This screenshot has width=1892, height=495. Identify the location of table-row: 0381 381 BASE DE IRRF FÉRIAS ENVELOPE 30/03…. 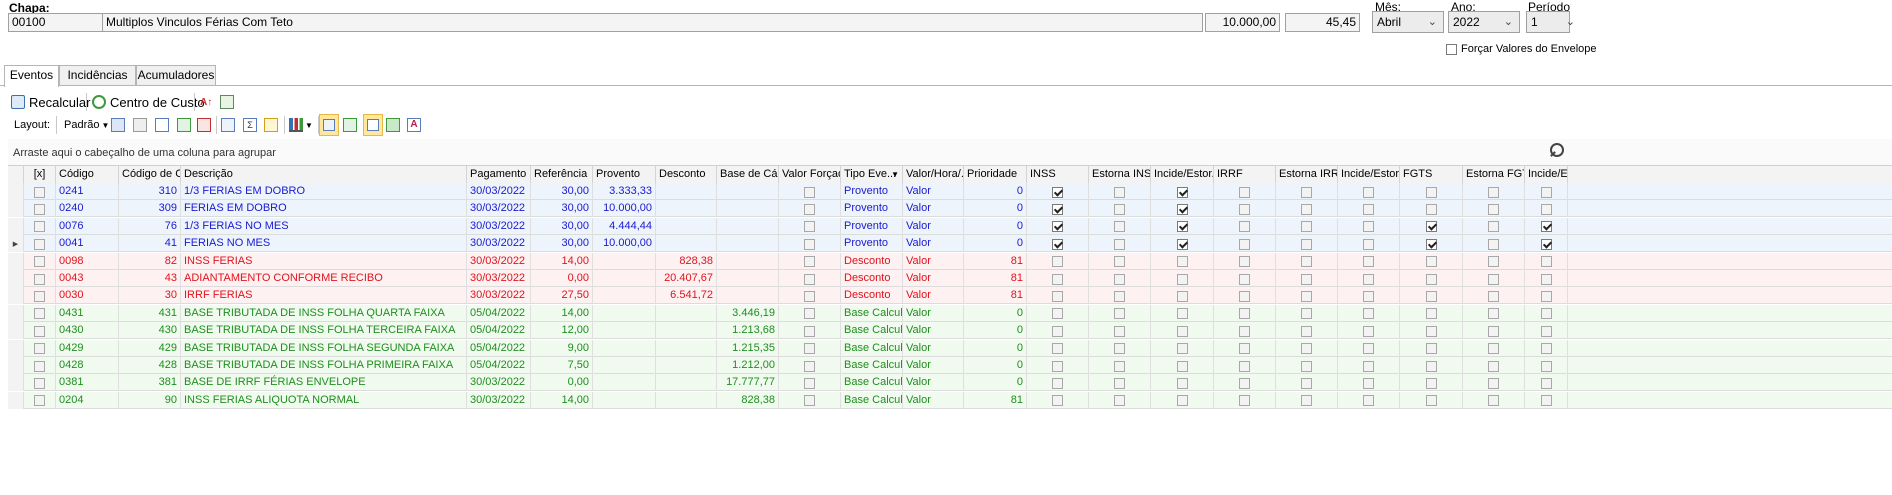
(950, 383).